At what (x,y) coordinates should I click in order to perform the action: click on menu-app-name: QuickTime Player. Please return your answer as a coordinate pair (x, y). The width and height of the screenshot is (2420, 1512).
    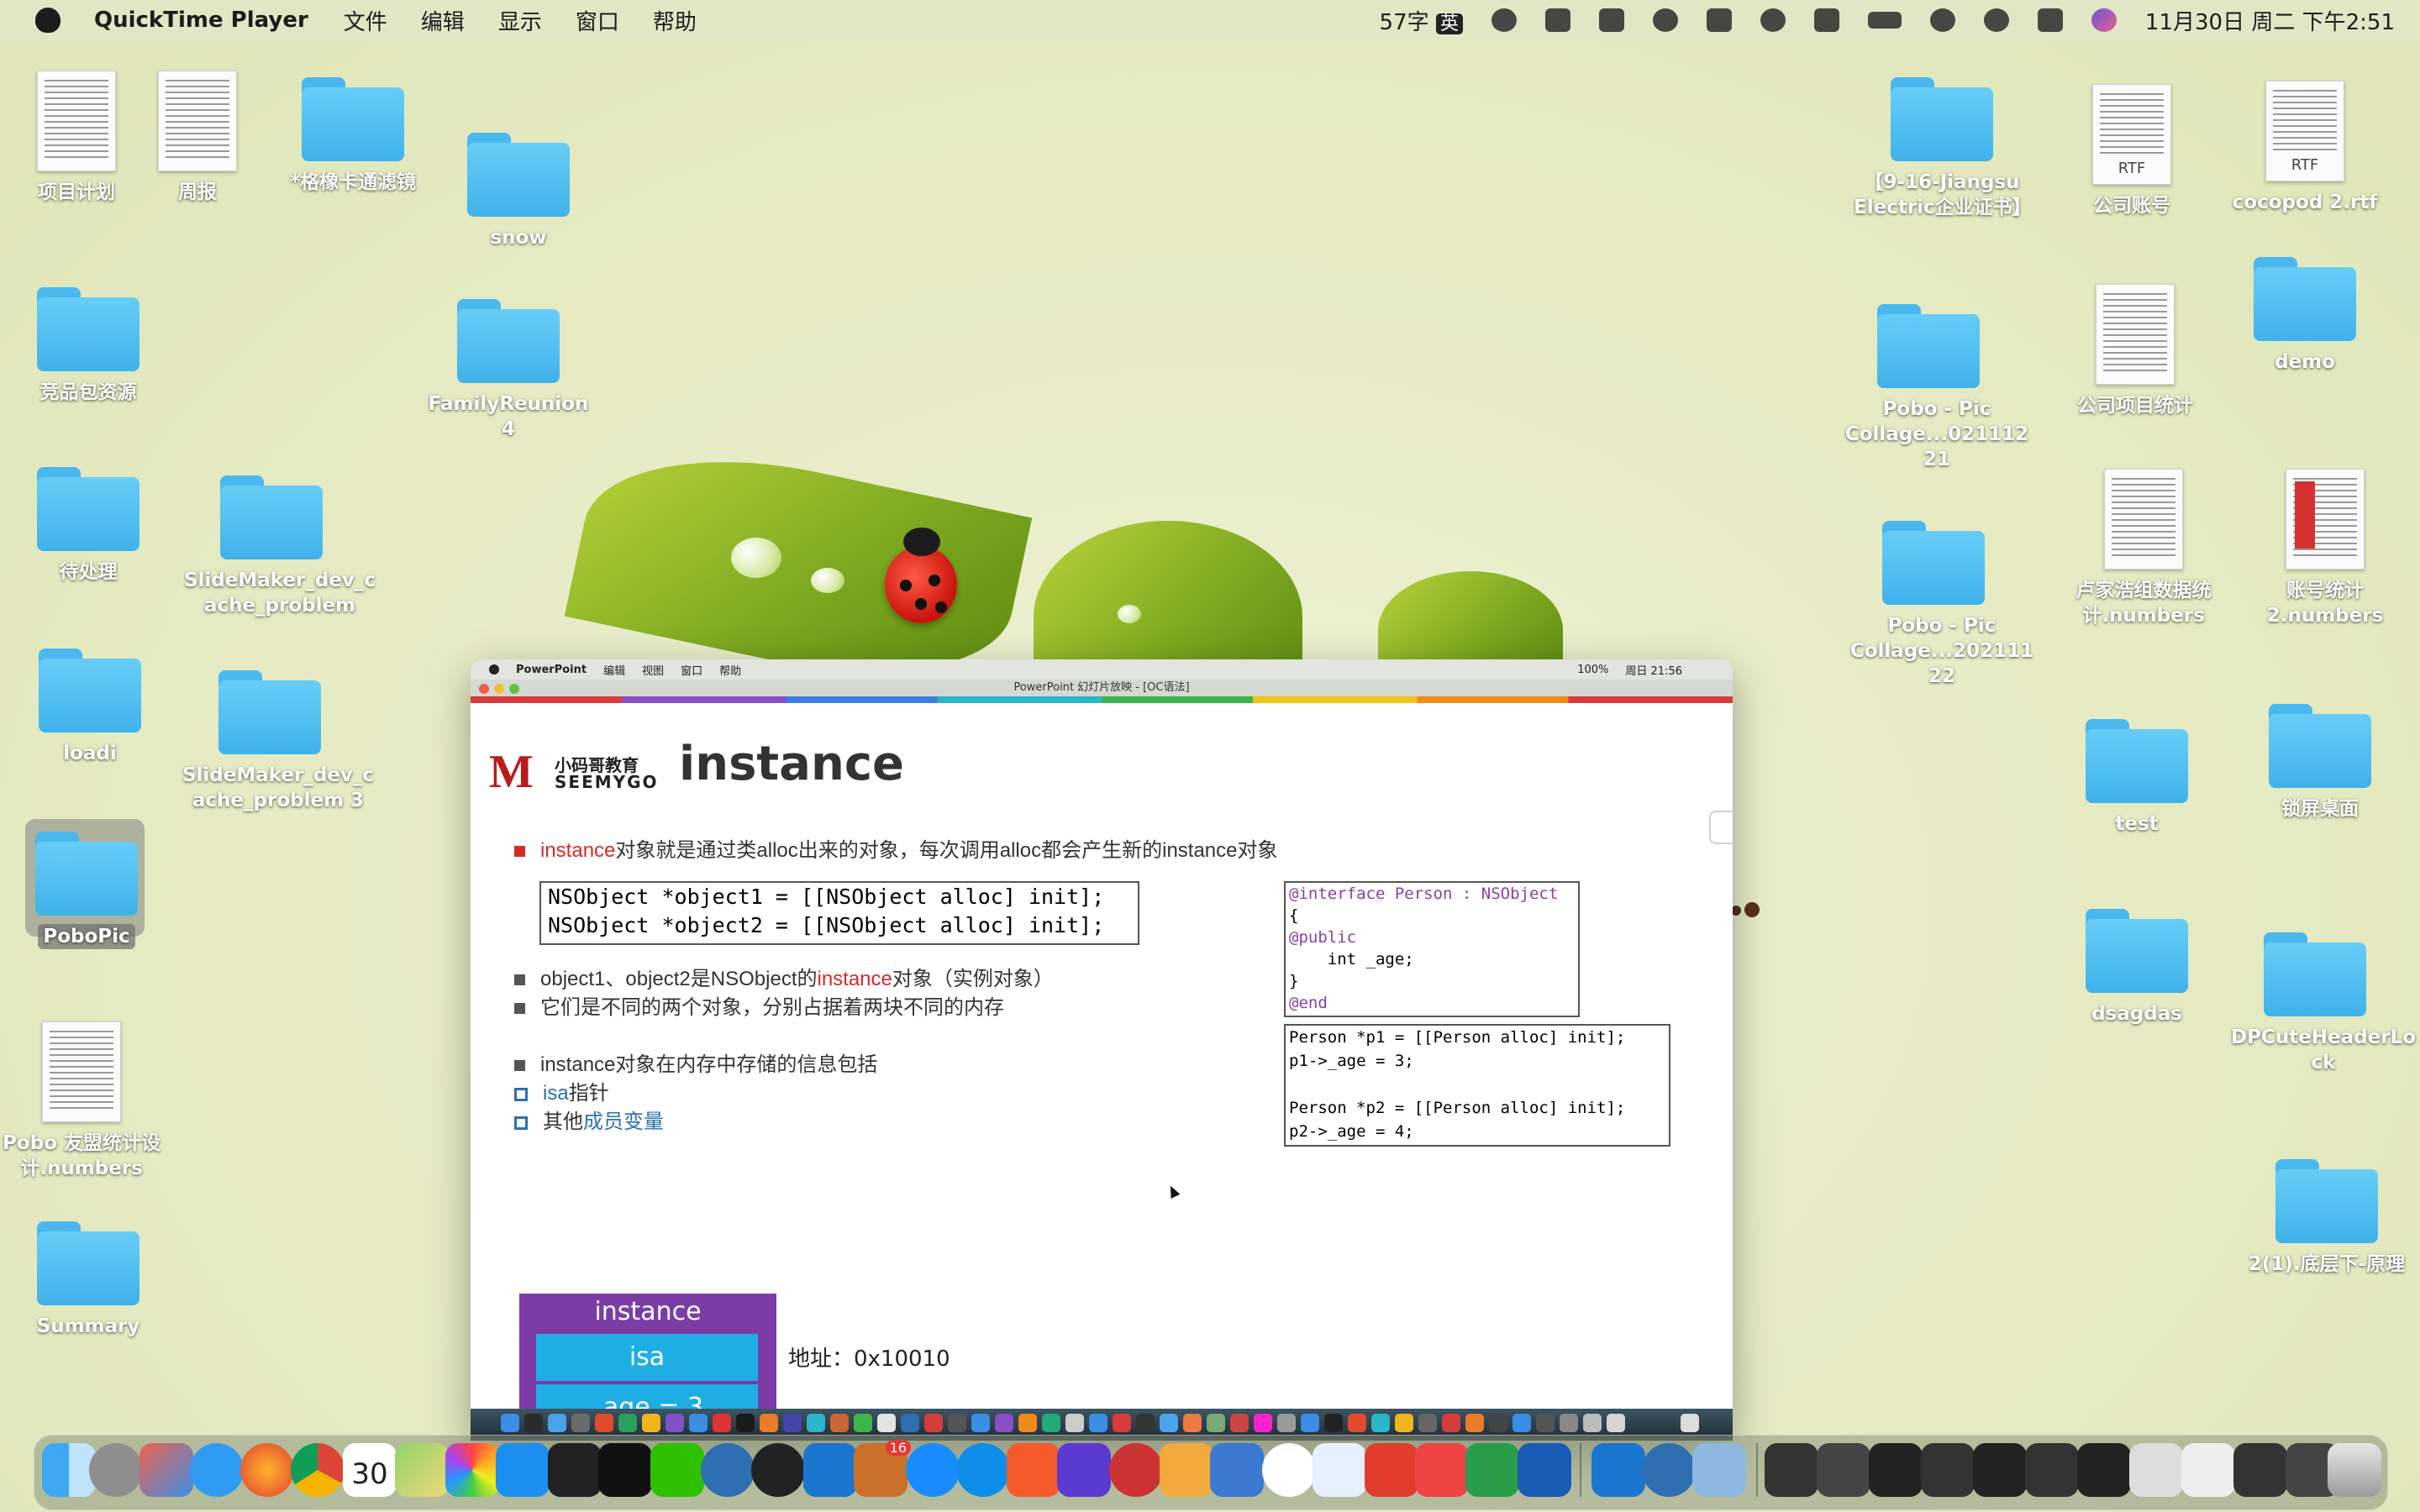
    Looking at the image, I should click on (201, 20).